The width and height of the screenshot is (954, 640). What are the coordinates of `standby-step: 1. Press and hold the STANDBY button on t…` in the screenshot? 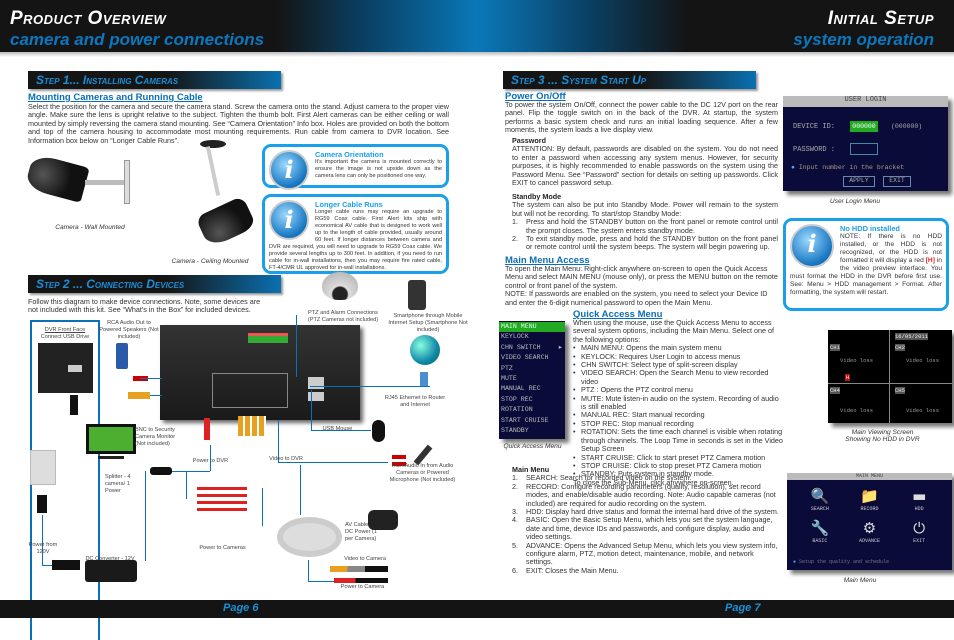 It's located at (645, 226).